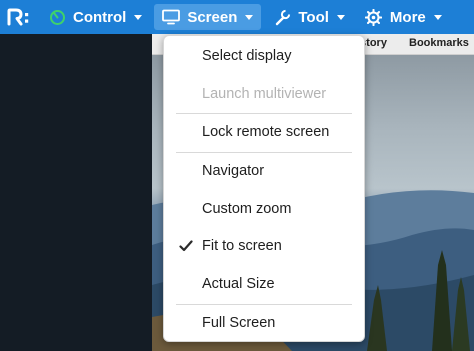 The width and height of the screenshot is (474, 351). Describe the element at coordinates (247, 209) in the screenshot. I see `menu-item-label: Custom zoom` at that location.